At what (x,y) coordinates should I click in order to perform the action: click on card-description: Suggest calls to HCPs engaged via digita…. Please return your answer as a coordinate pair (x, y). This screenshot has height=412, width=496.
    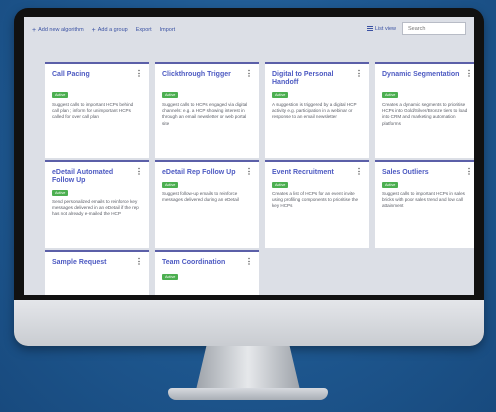
    Looking at the image, I should click on (205, 114).